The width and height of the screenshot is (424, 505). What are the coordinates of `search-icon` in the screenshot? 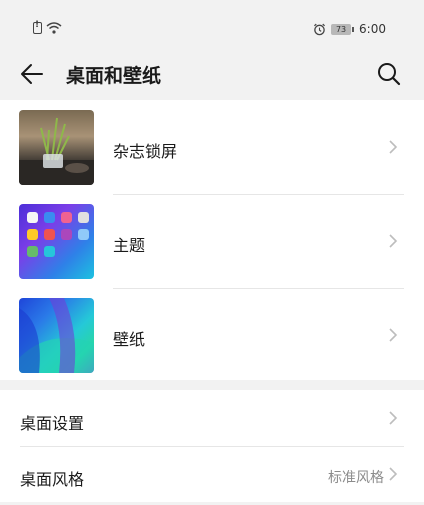 It's located at (389, 74).